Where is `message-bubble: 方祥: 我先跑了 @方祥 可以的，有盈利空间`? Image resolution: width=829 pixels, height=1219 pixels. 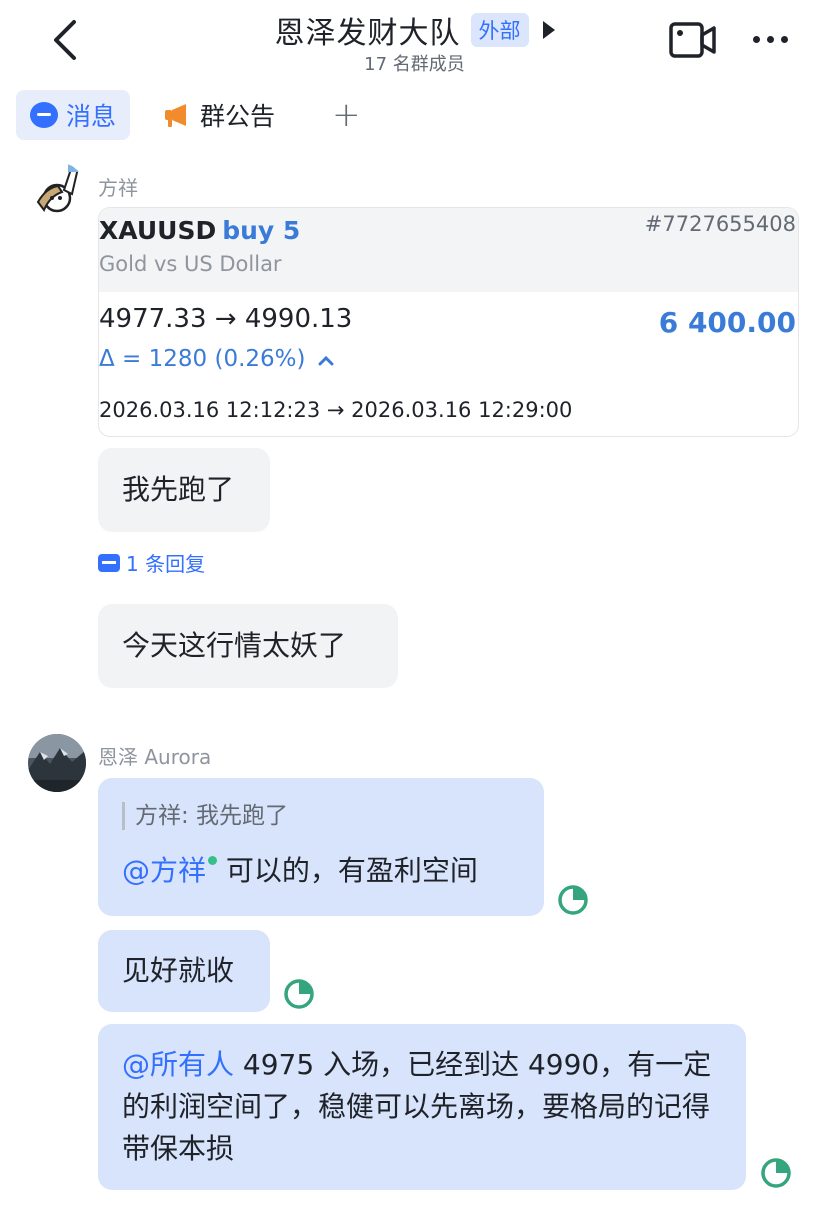
message-bubble: 方祥: 我先跑了 @方祥 可以的，有盈利空间 is located at coordinates (321, 847).